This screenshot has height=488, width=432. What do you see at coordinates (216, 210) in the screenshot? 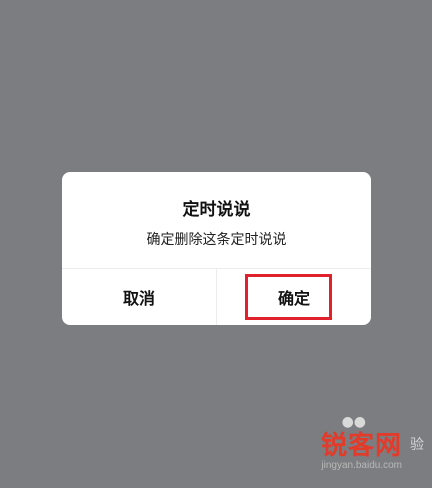
I see `dialog-title: 定时说说` at bounding box center [216, 210].